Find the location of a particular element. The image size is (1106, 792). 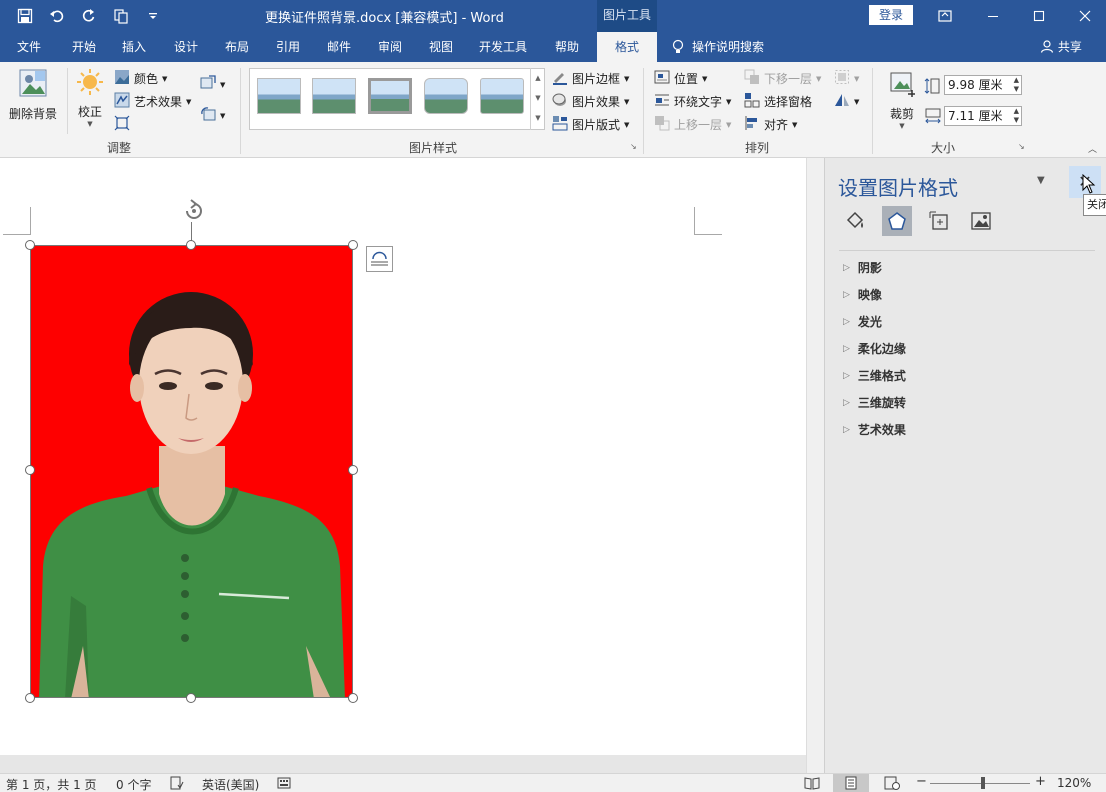

fill-line-icon is located at coordinates (855, 221).